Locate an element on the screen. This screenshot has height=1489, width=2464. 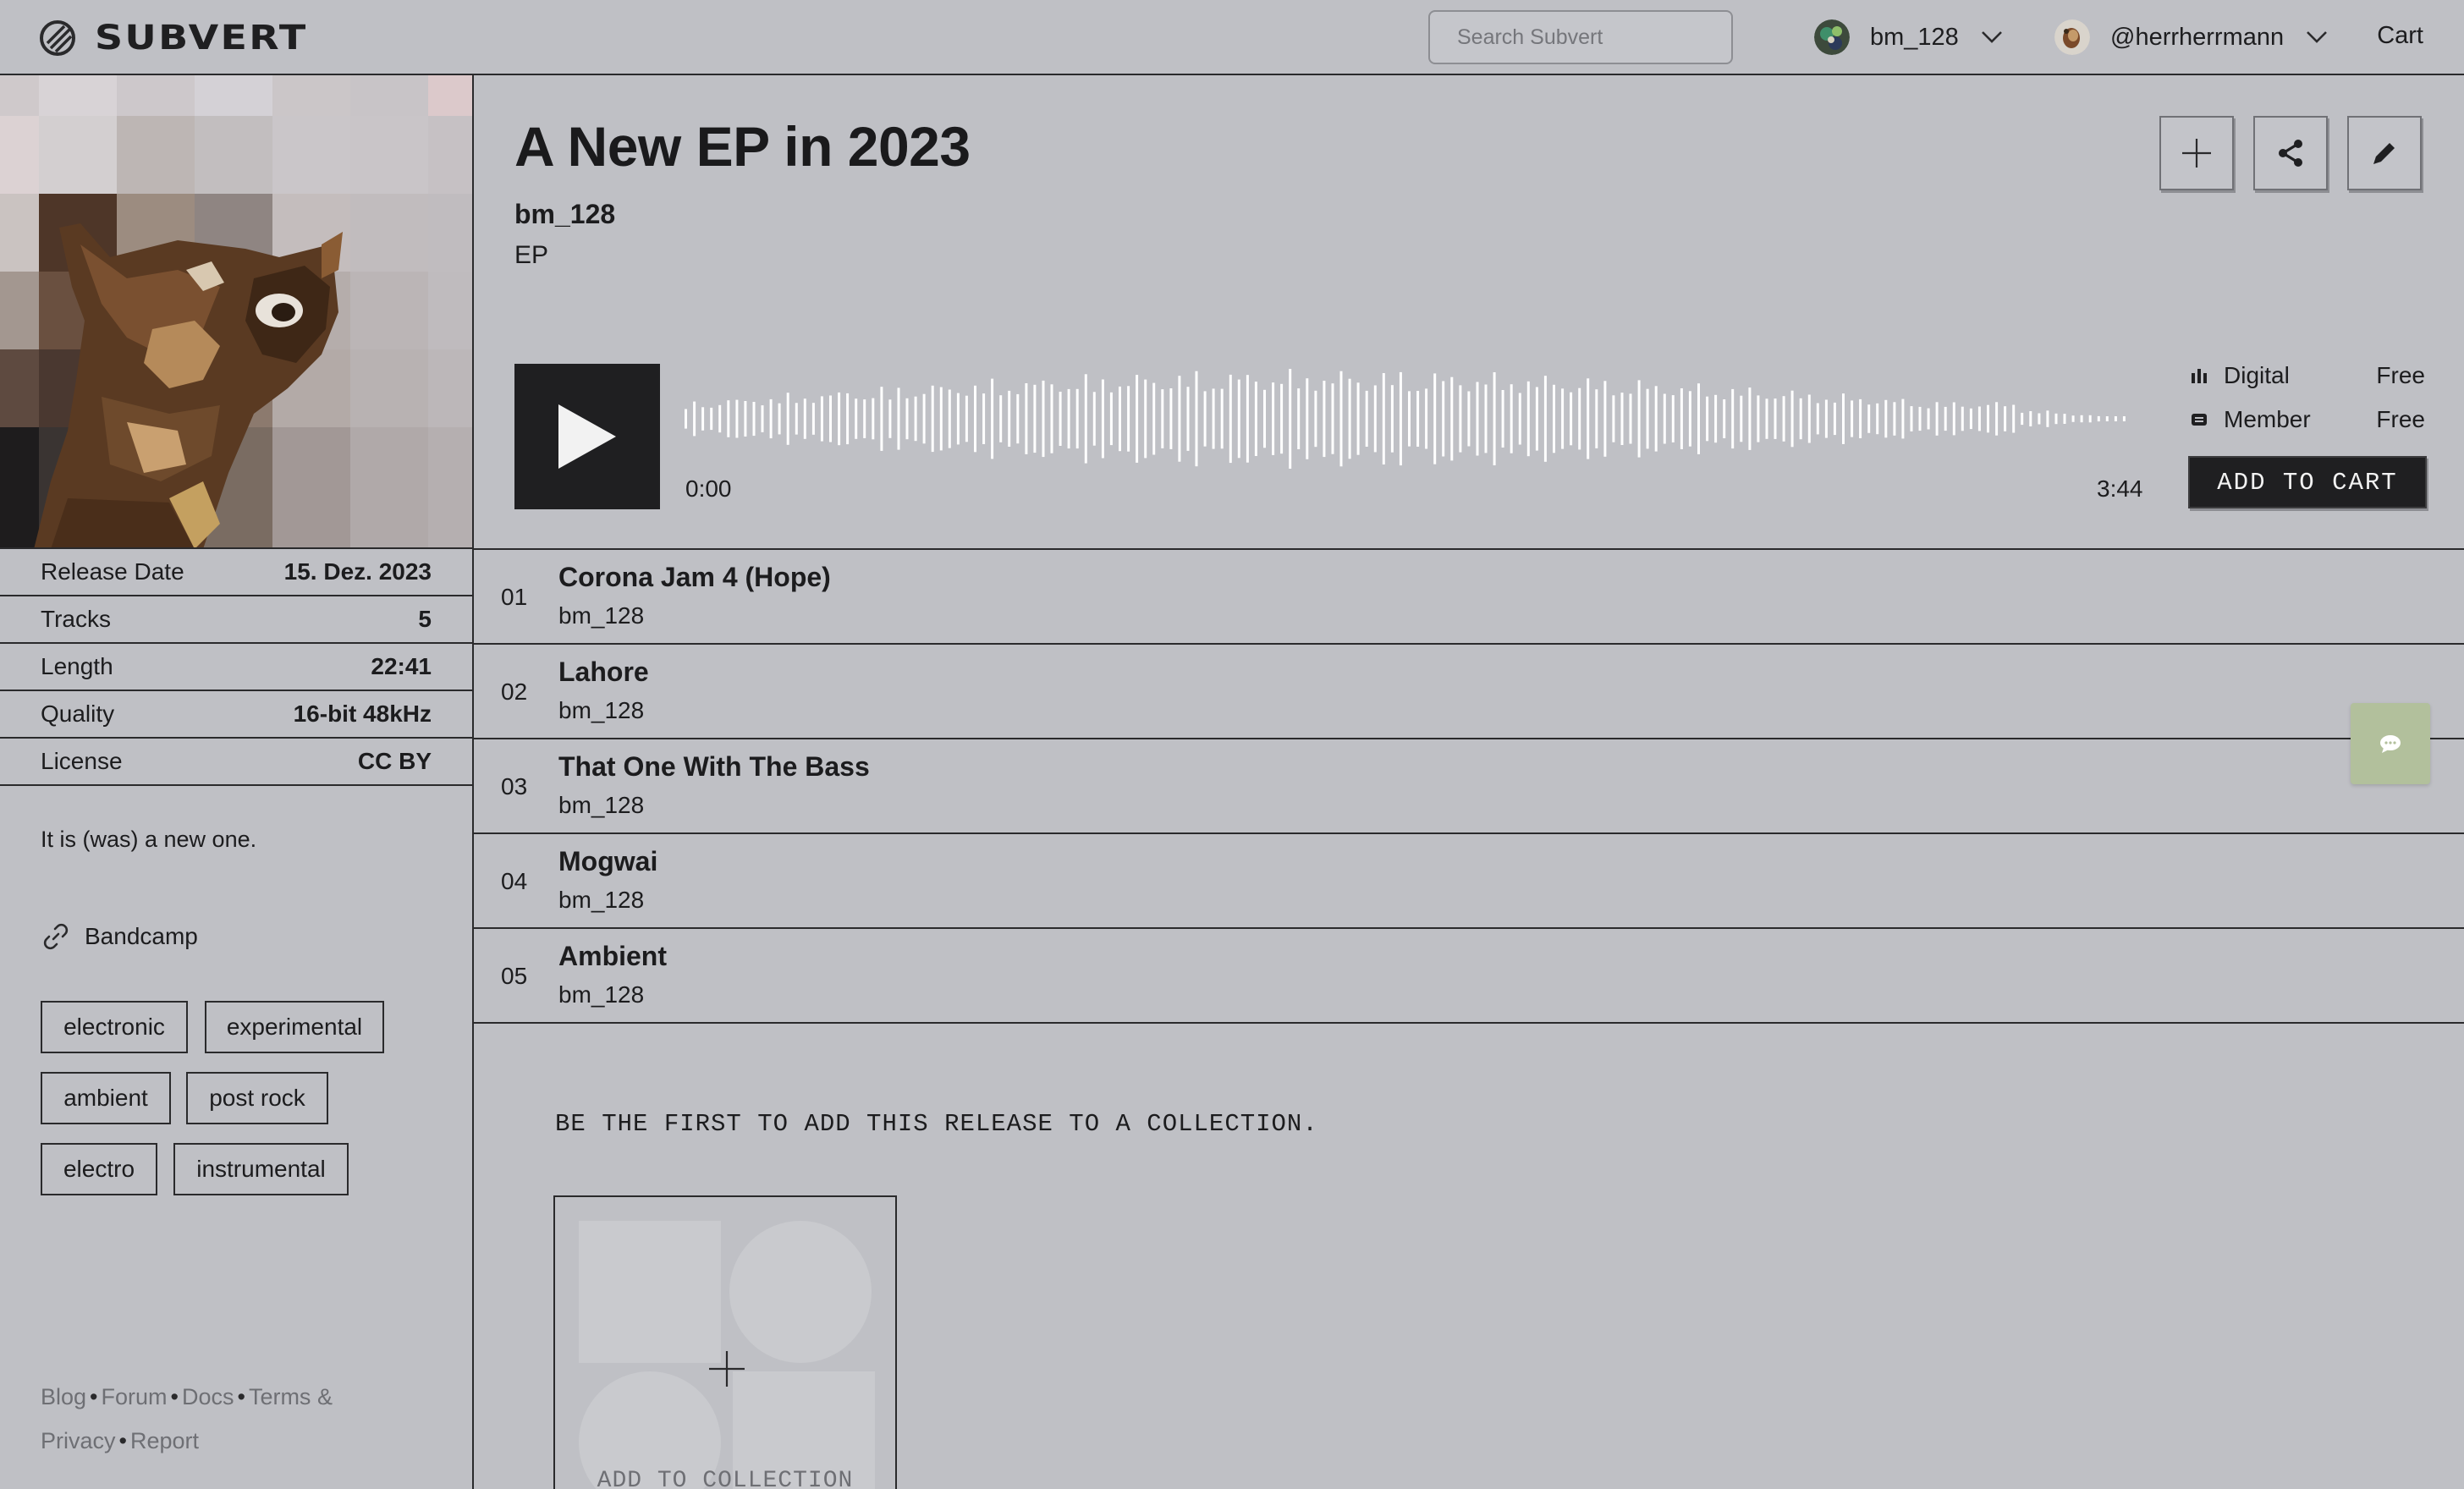
share-icon is located at coordinates (2290, 153).